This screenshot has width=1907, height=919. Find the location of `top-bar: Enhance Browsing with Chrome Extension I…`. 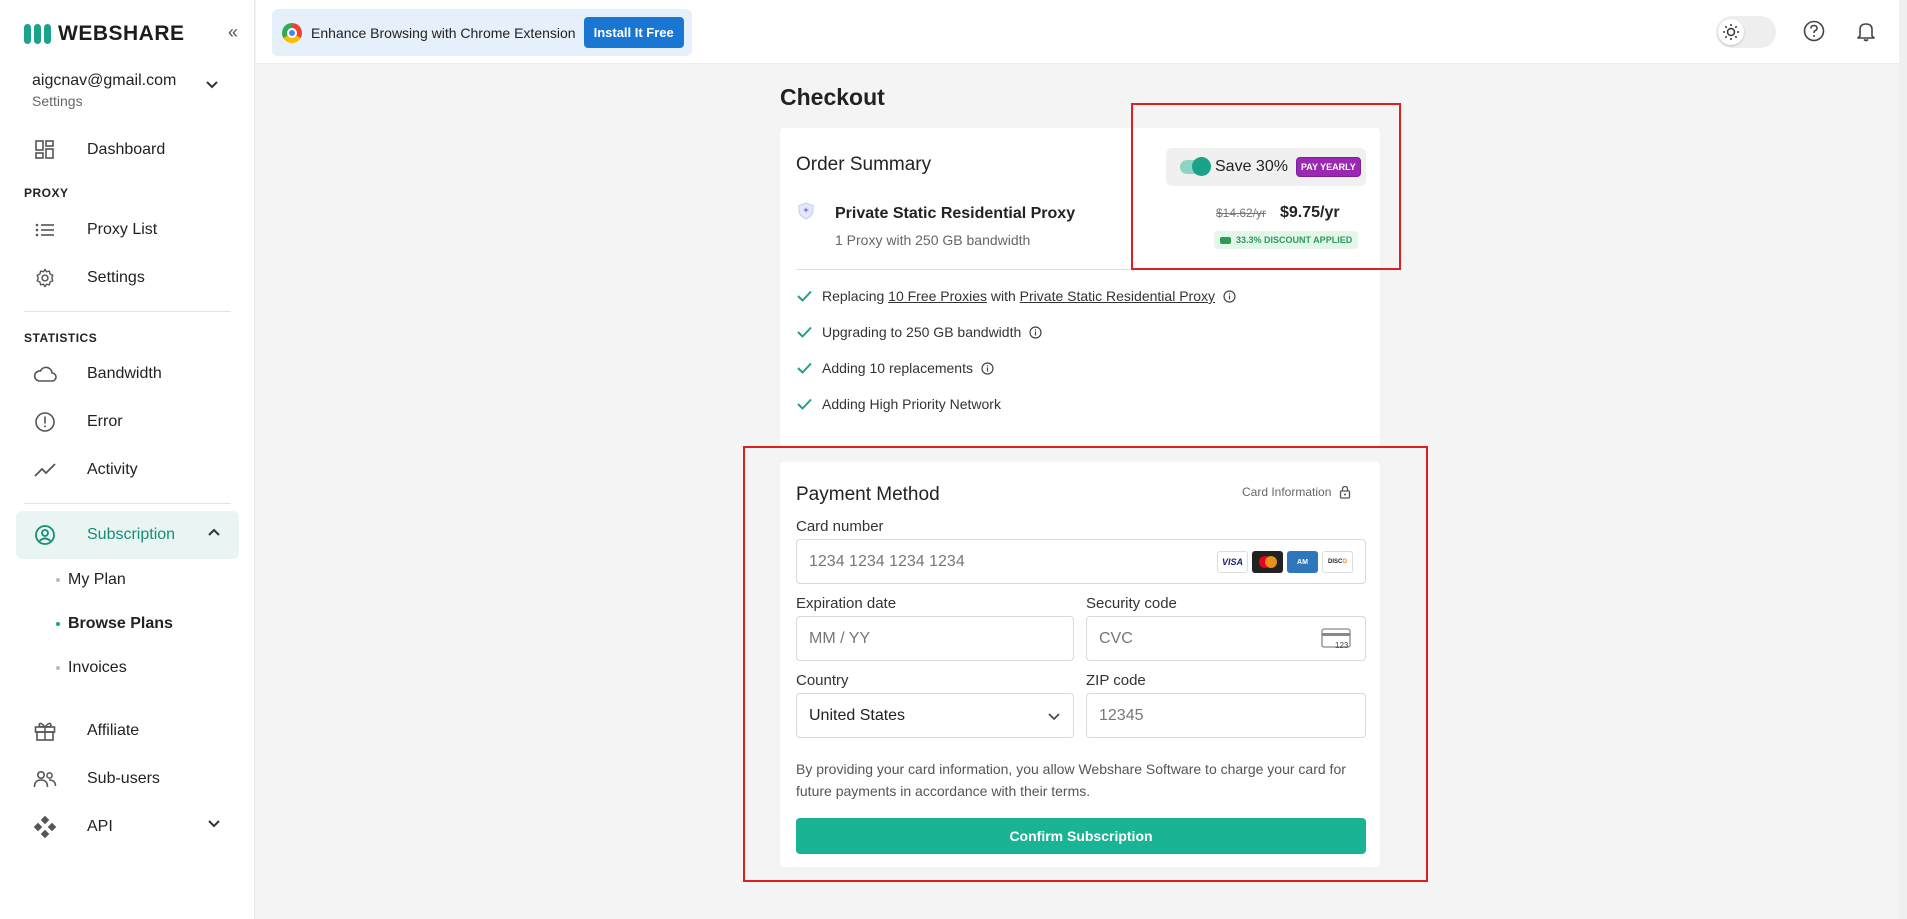

top-bar: Enhance Browsing with Chrome Extension I… is located at coordinates (1081, 32).